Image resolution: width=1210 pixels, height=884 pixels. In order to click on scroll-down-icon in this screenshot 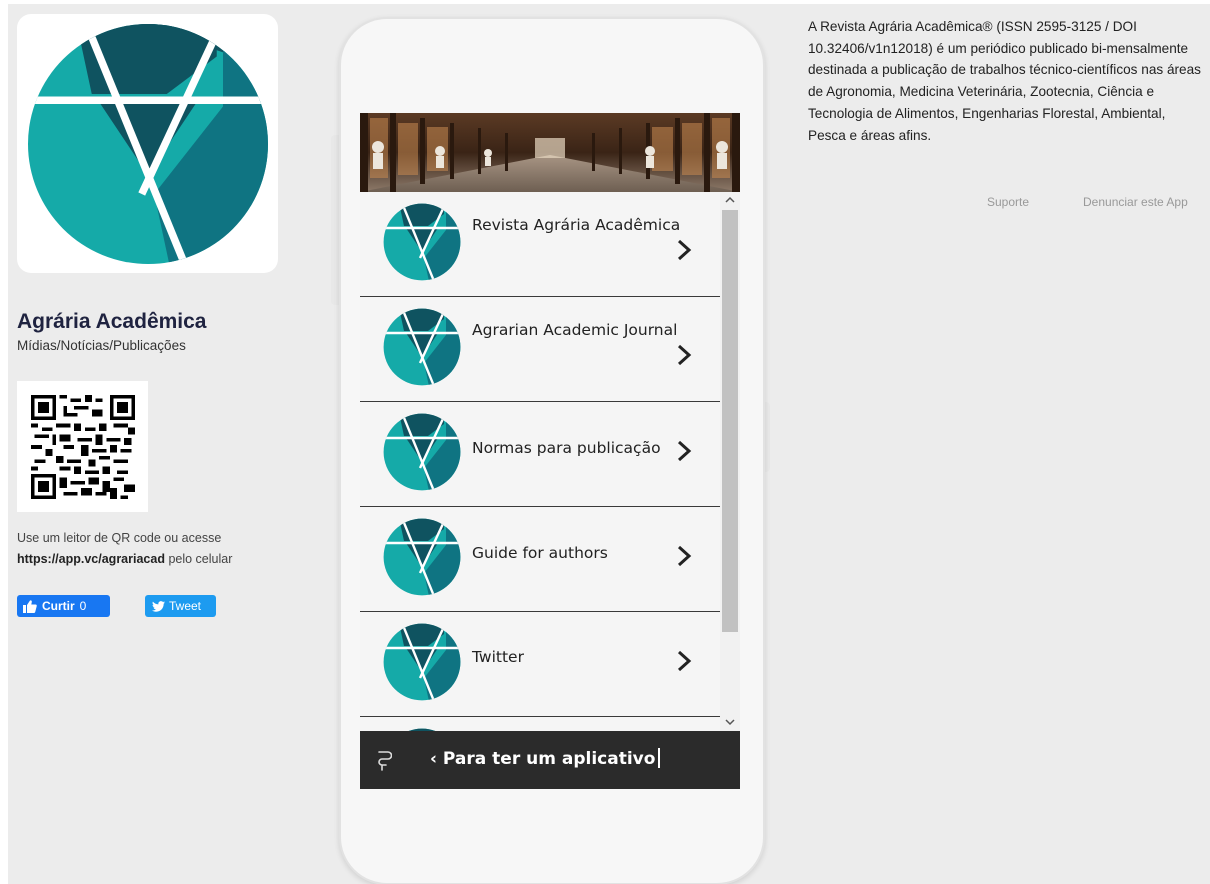, I will do `click(730, 722)`.